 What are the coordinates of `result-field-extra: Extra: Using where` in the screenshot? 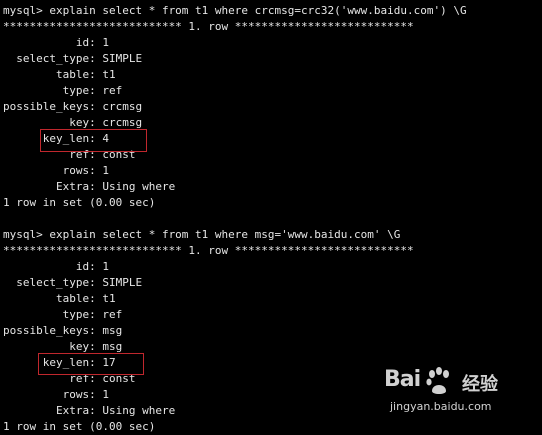 It's located at (89, 186).